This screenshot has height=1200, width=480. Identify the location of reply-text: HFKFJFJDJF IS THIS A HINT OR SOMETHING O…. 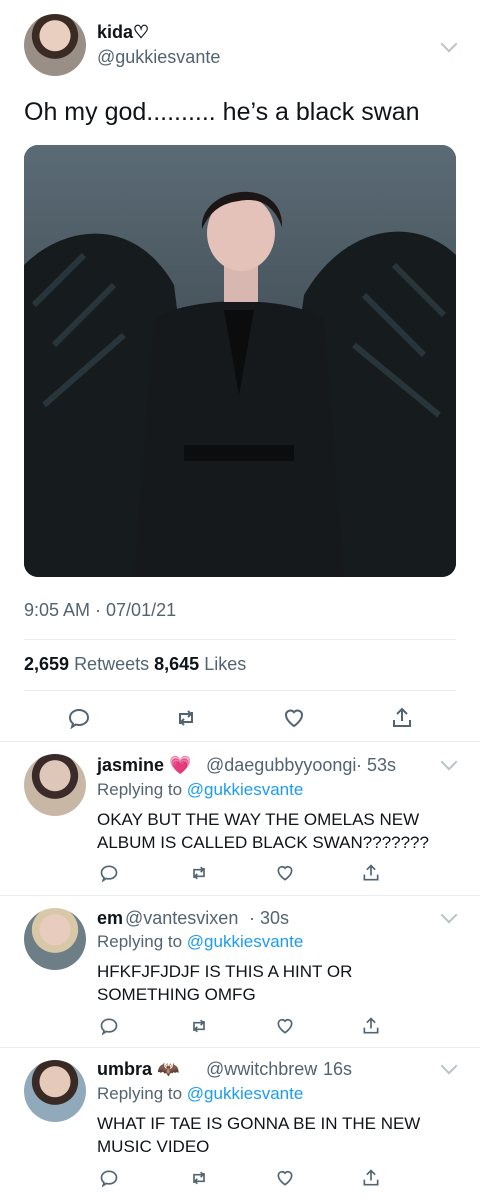
(225, 983).